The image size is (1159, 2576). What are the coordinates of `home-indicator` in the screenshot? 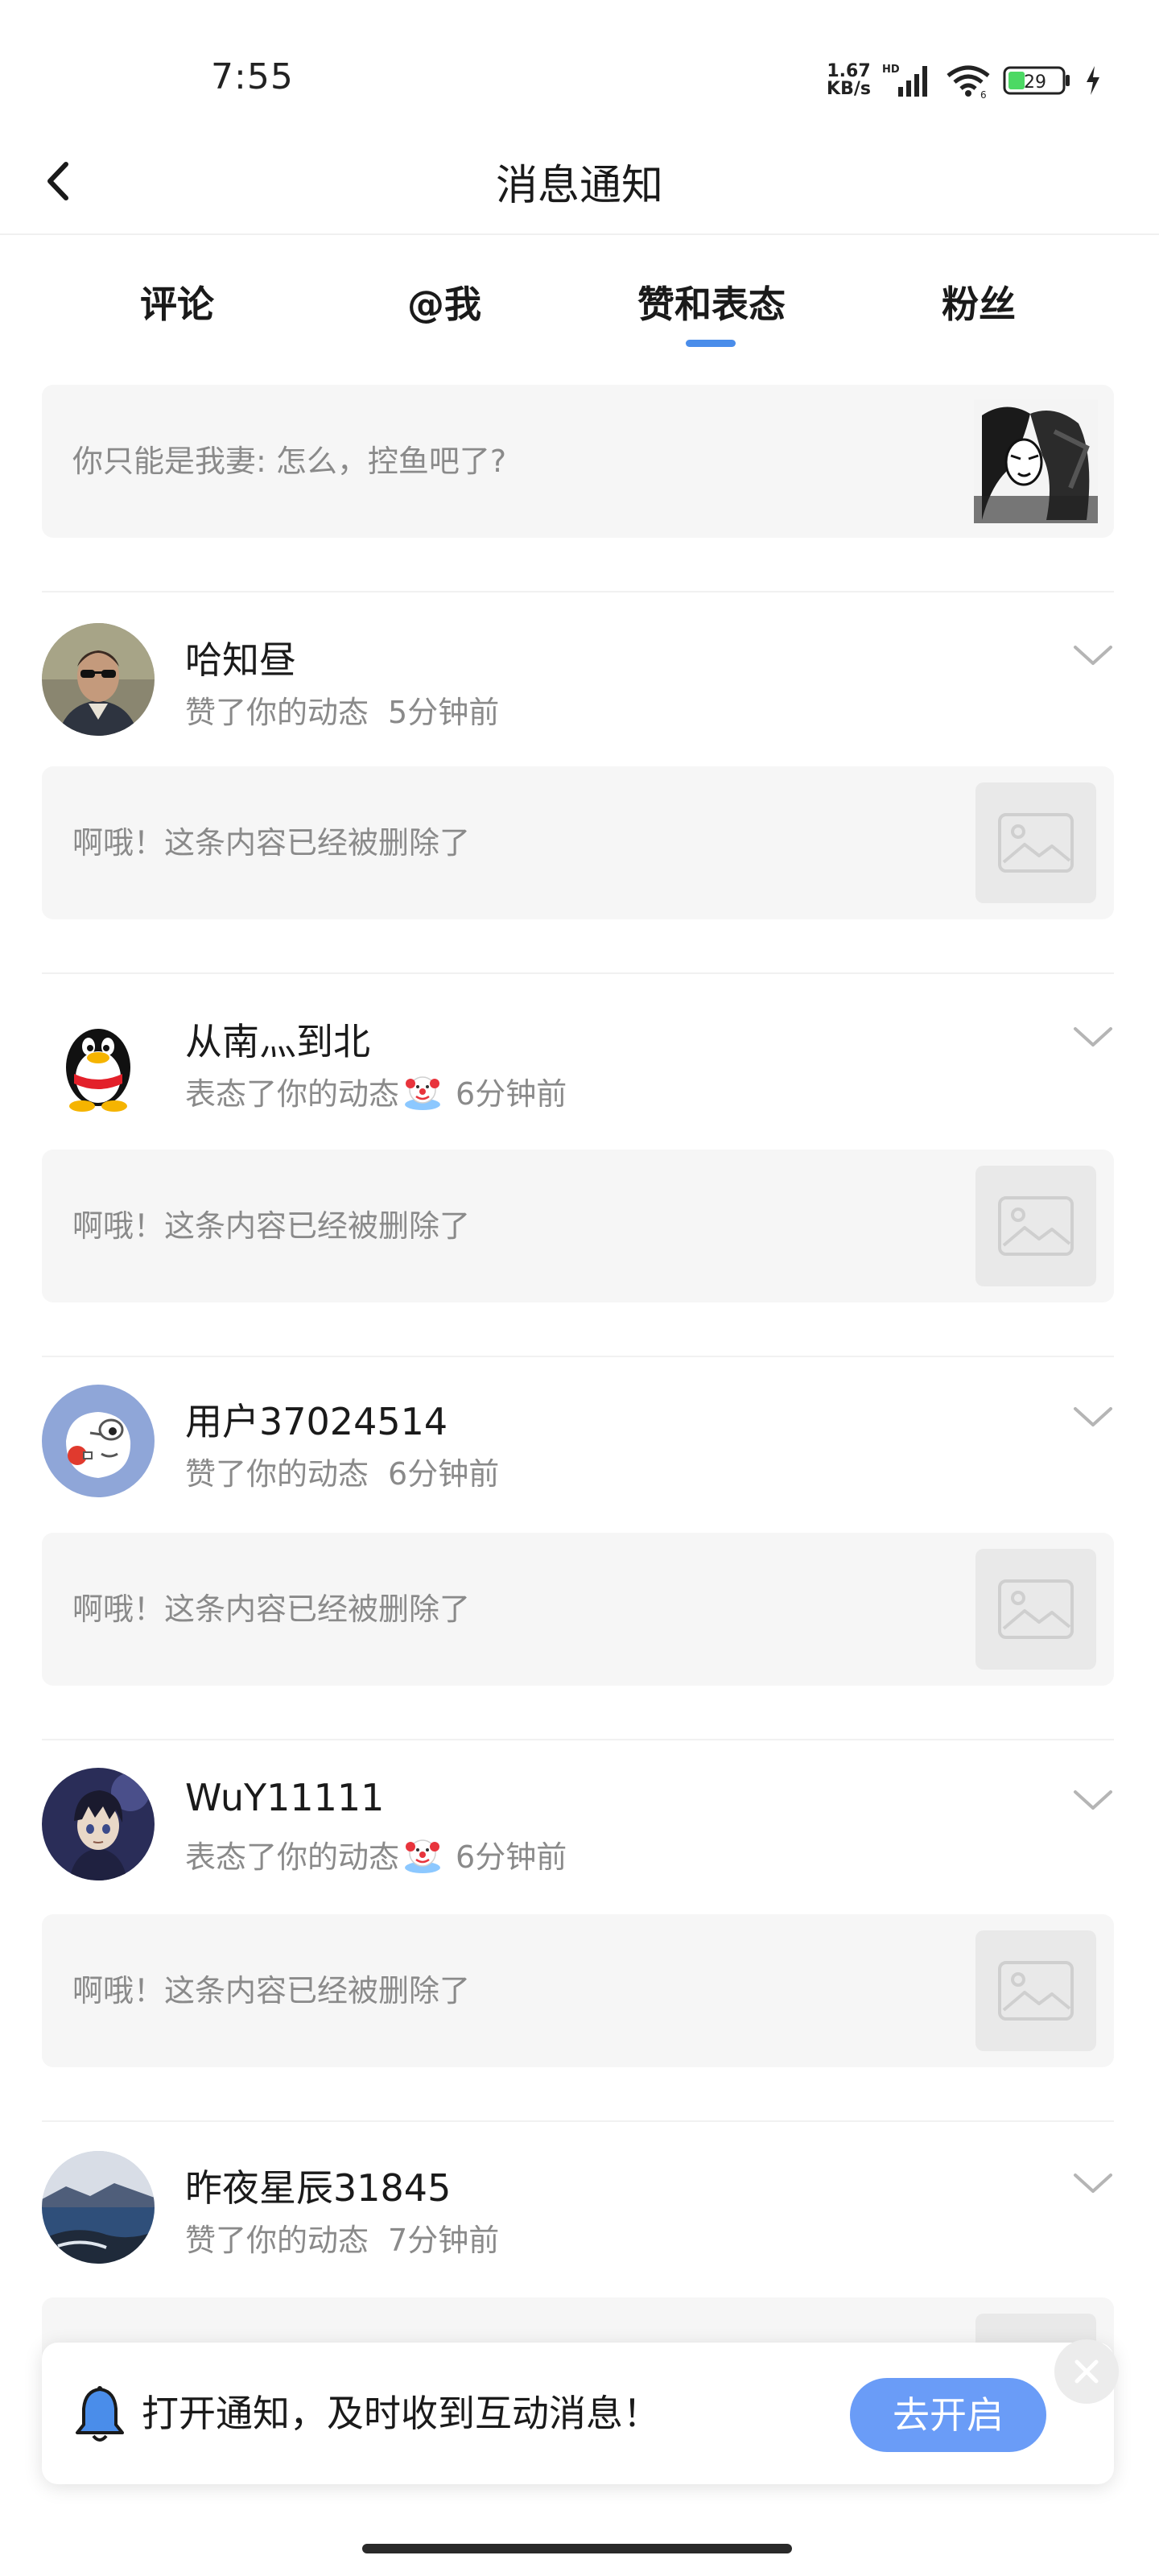 It's located at (577, 2548).